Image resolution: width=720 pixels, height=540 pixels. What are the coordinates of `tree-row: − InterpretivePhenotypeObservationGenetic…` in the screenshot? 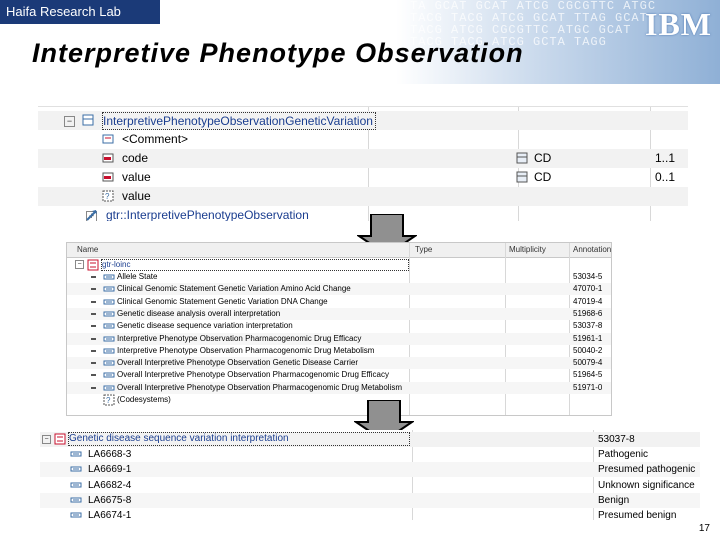 It's located at (363, 120).